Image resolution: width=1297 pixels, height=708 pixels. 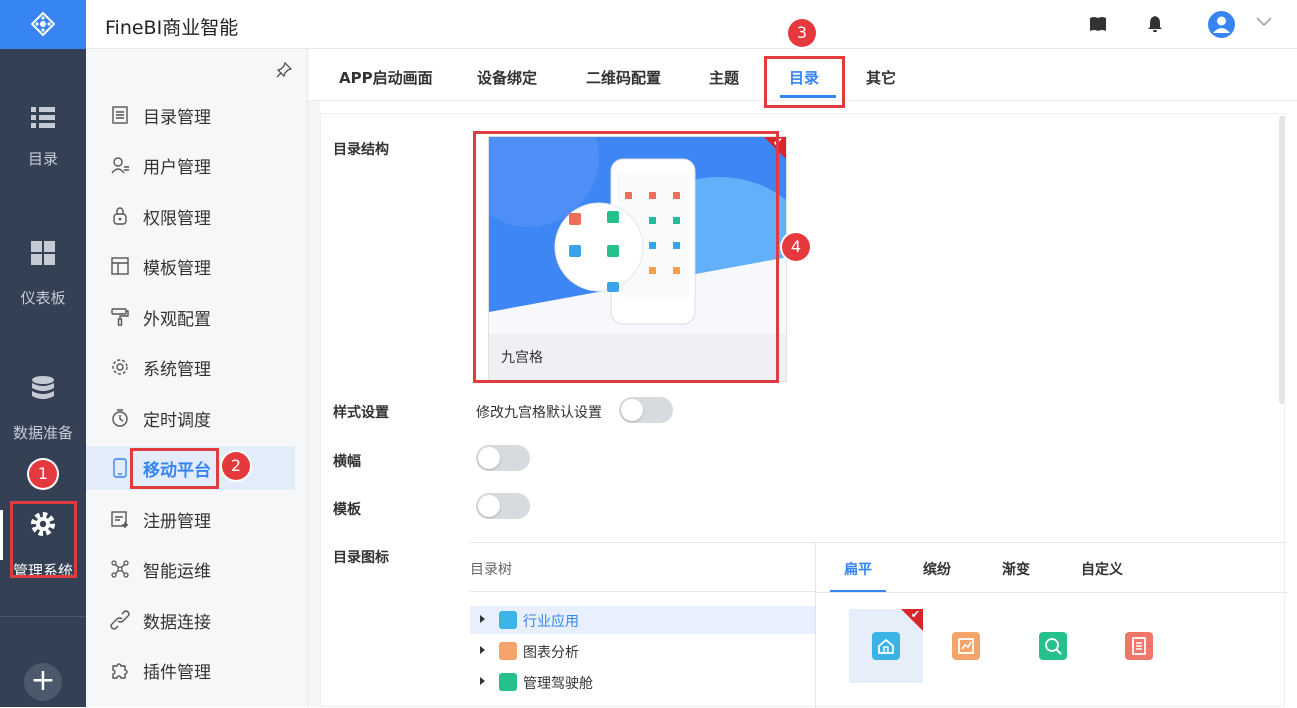 I want to click on logo-icon, so click(x=43, y=24).